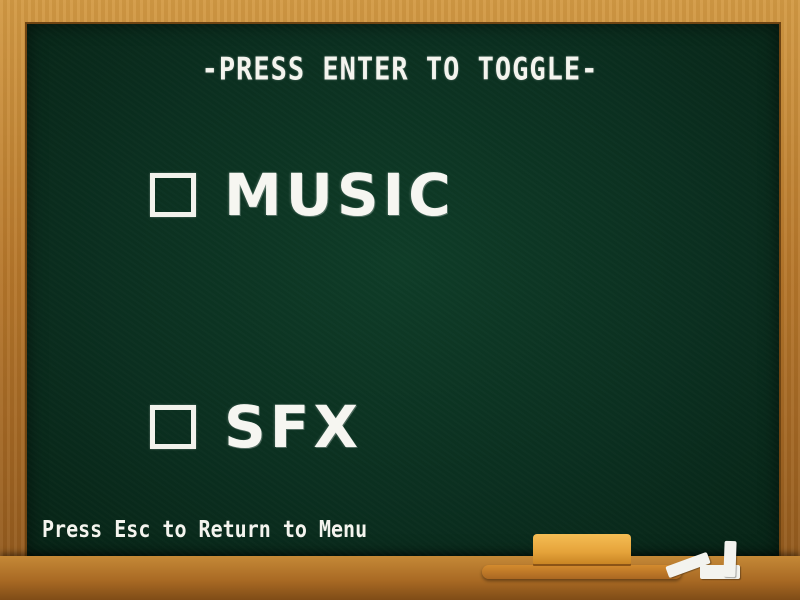 This screenshot has height=600, width=800. What do you see at coordinates (173, 427) in the screenshot?
I see `sfx-checkbox` at bounding box center [173, 427].